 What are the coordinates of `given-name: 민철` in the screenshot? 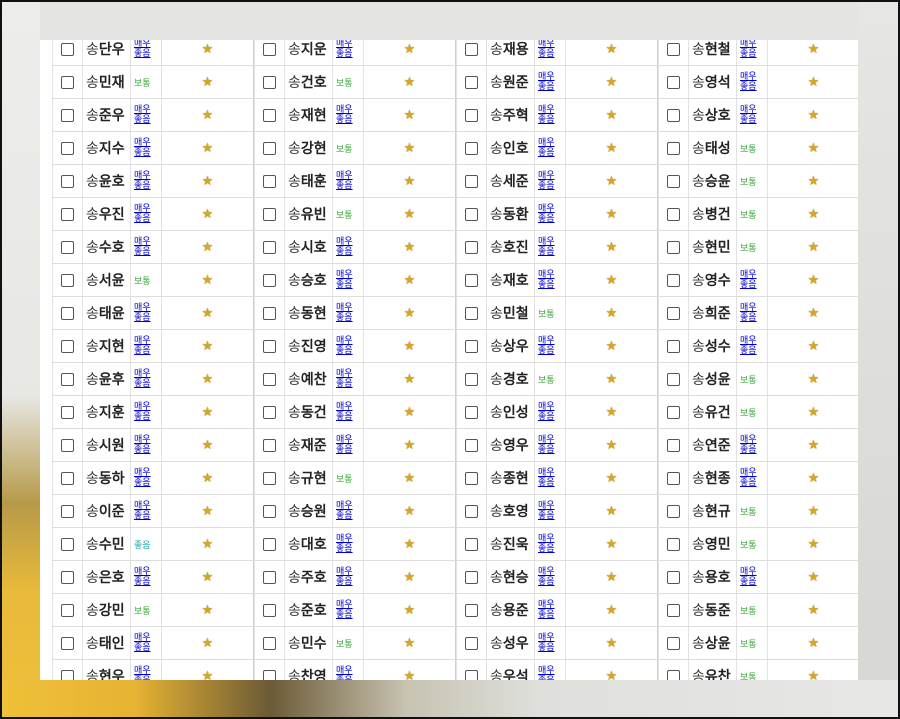 It's located at (516, 313).